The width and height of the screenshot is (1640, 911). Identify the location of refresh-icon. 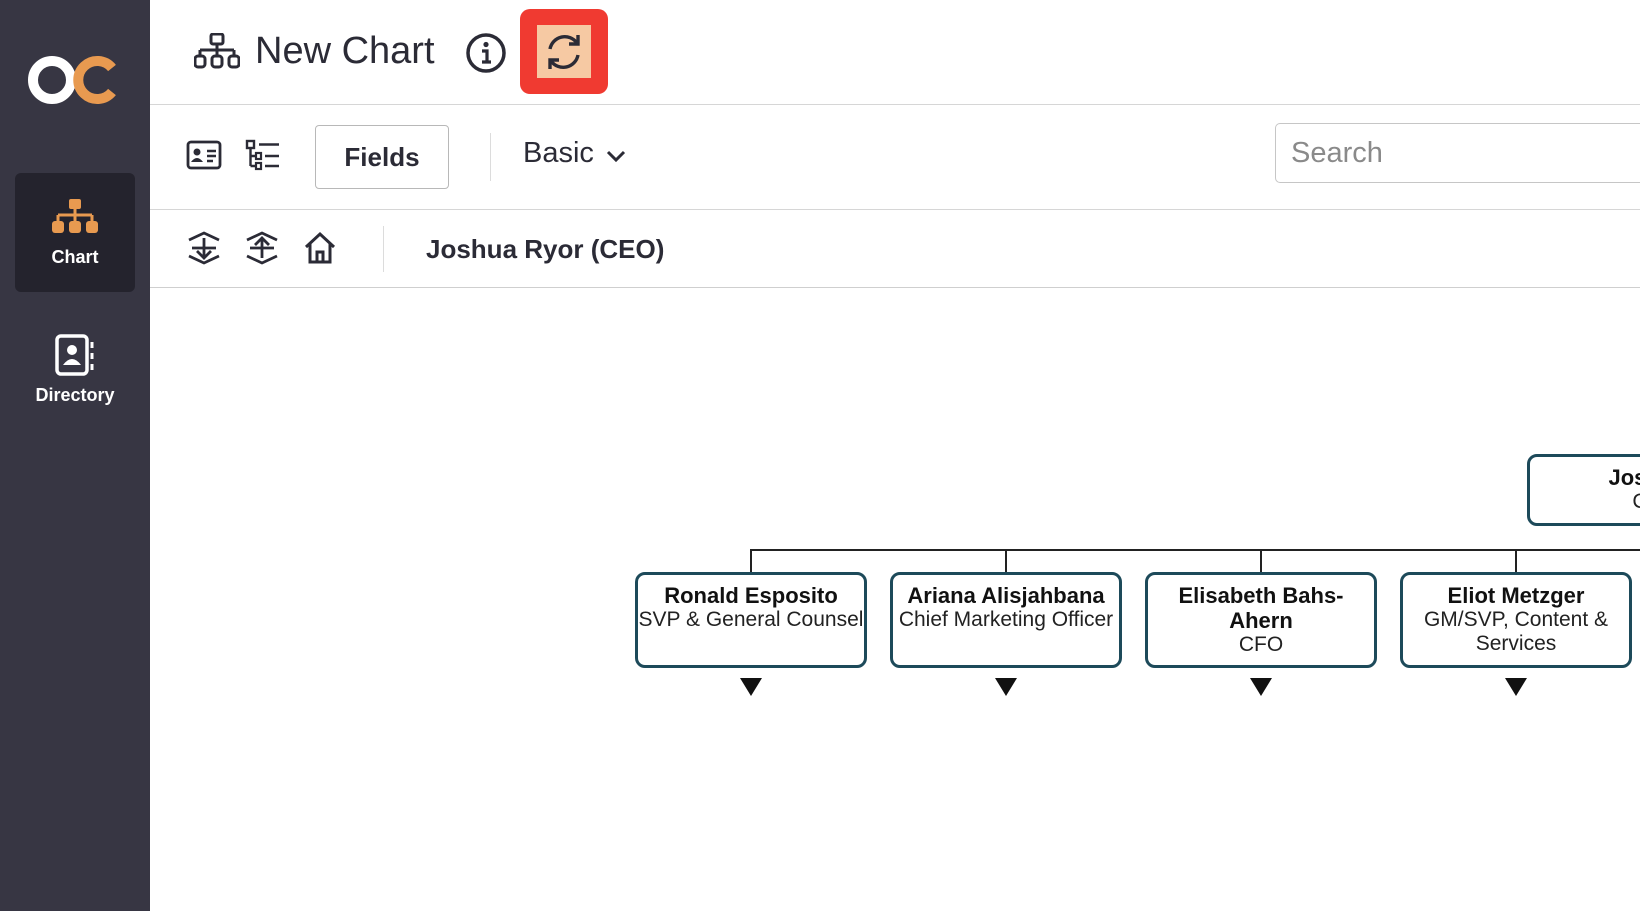
(564, 52).